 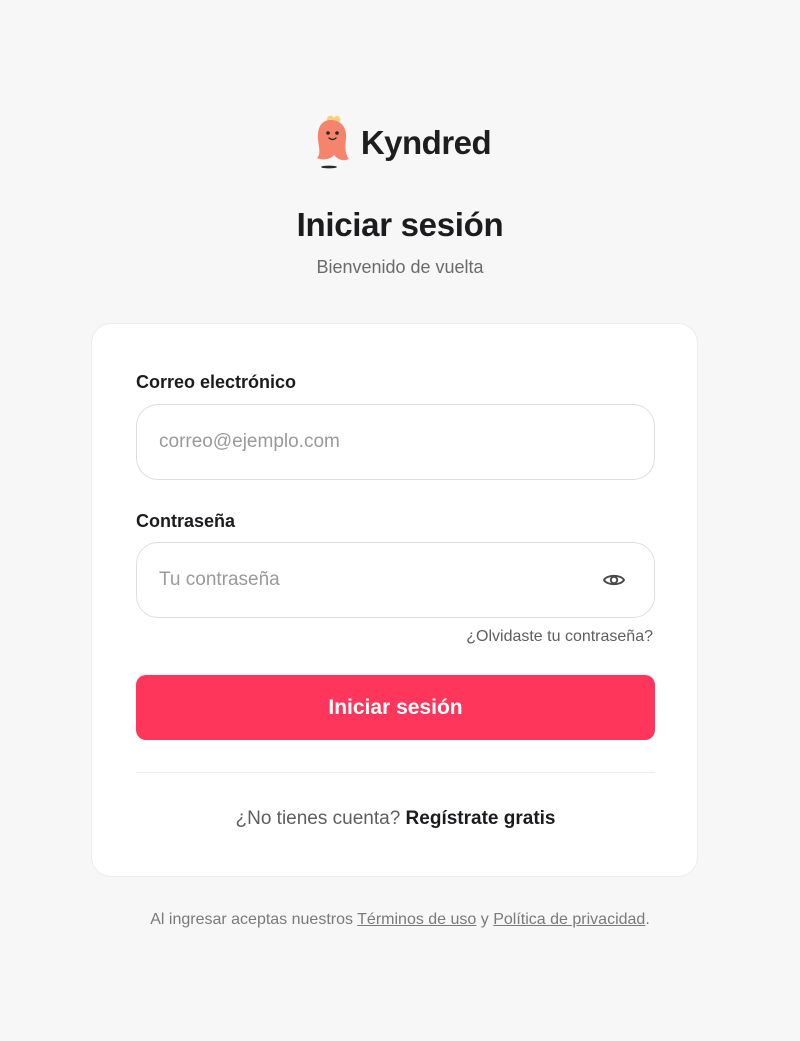 I want to click on password-field, so click(x=364, y=580).